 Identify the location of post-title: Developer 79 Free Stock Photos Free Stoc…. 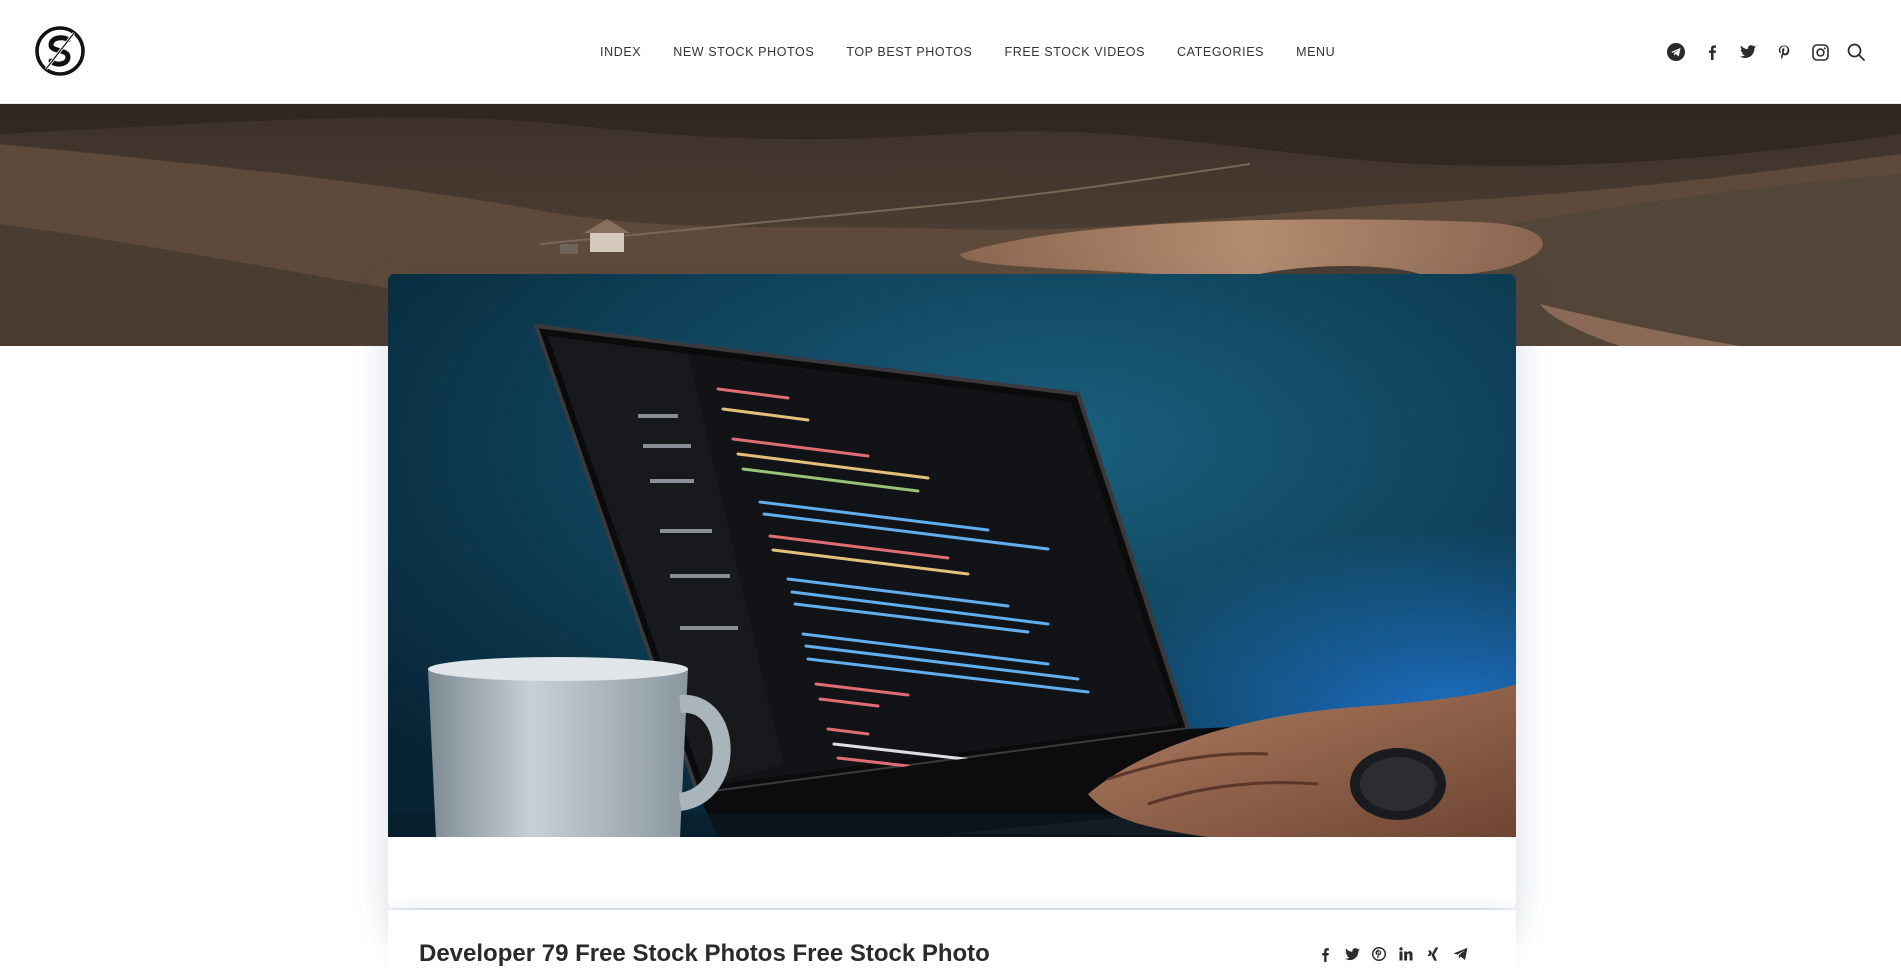
(704, 953).